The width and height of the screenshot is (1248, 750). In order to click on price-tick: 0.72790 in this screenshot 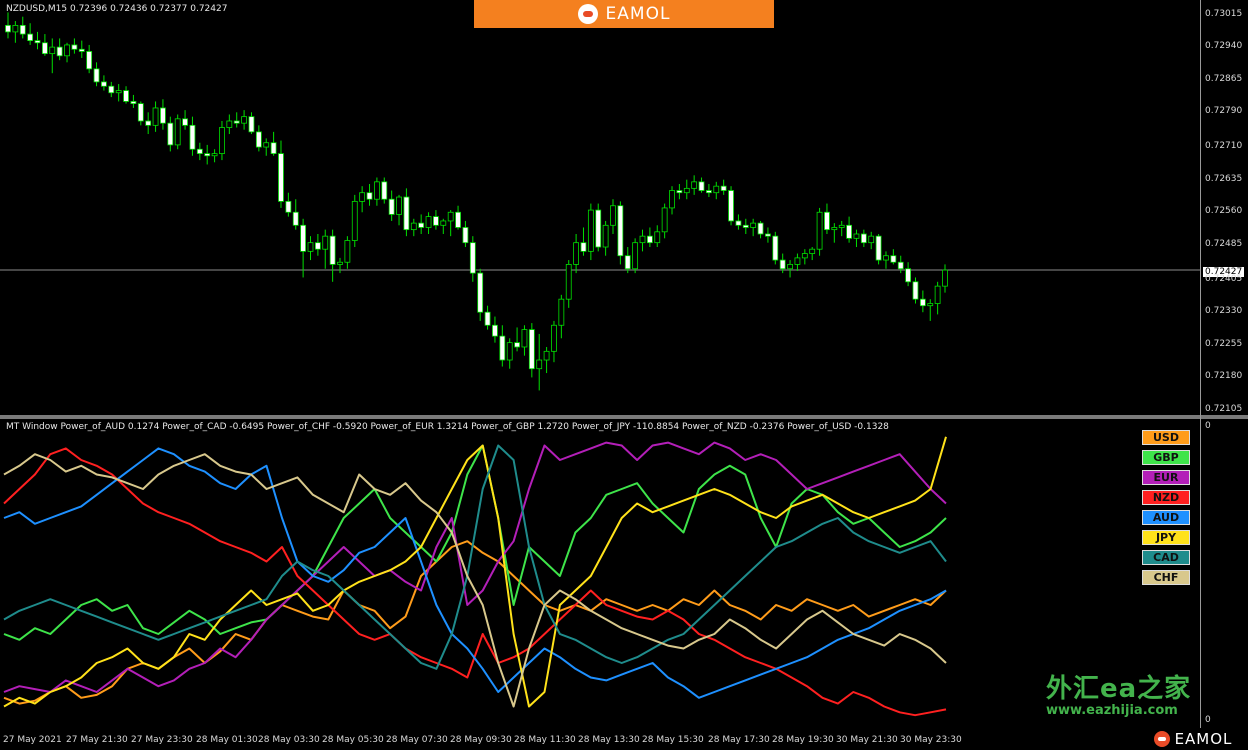, I will do `click(1224, 111)`.